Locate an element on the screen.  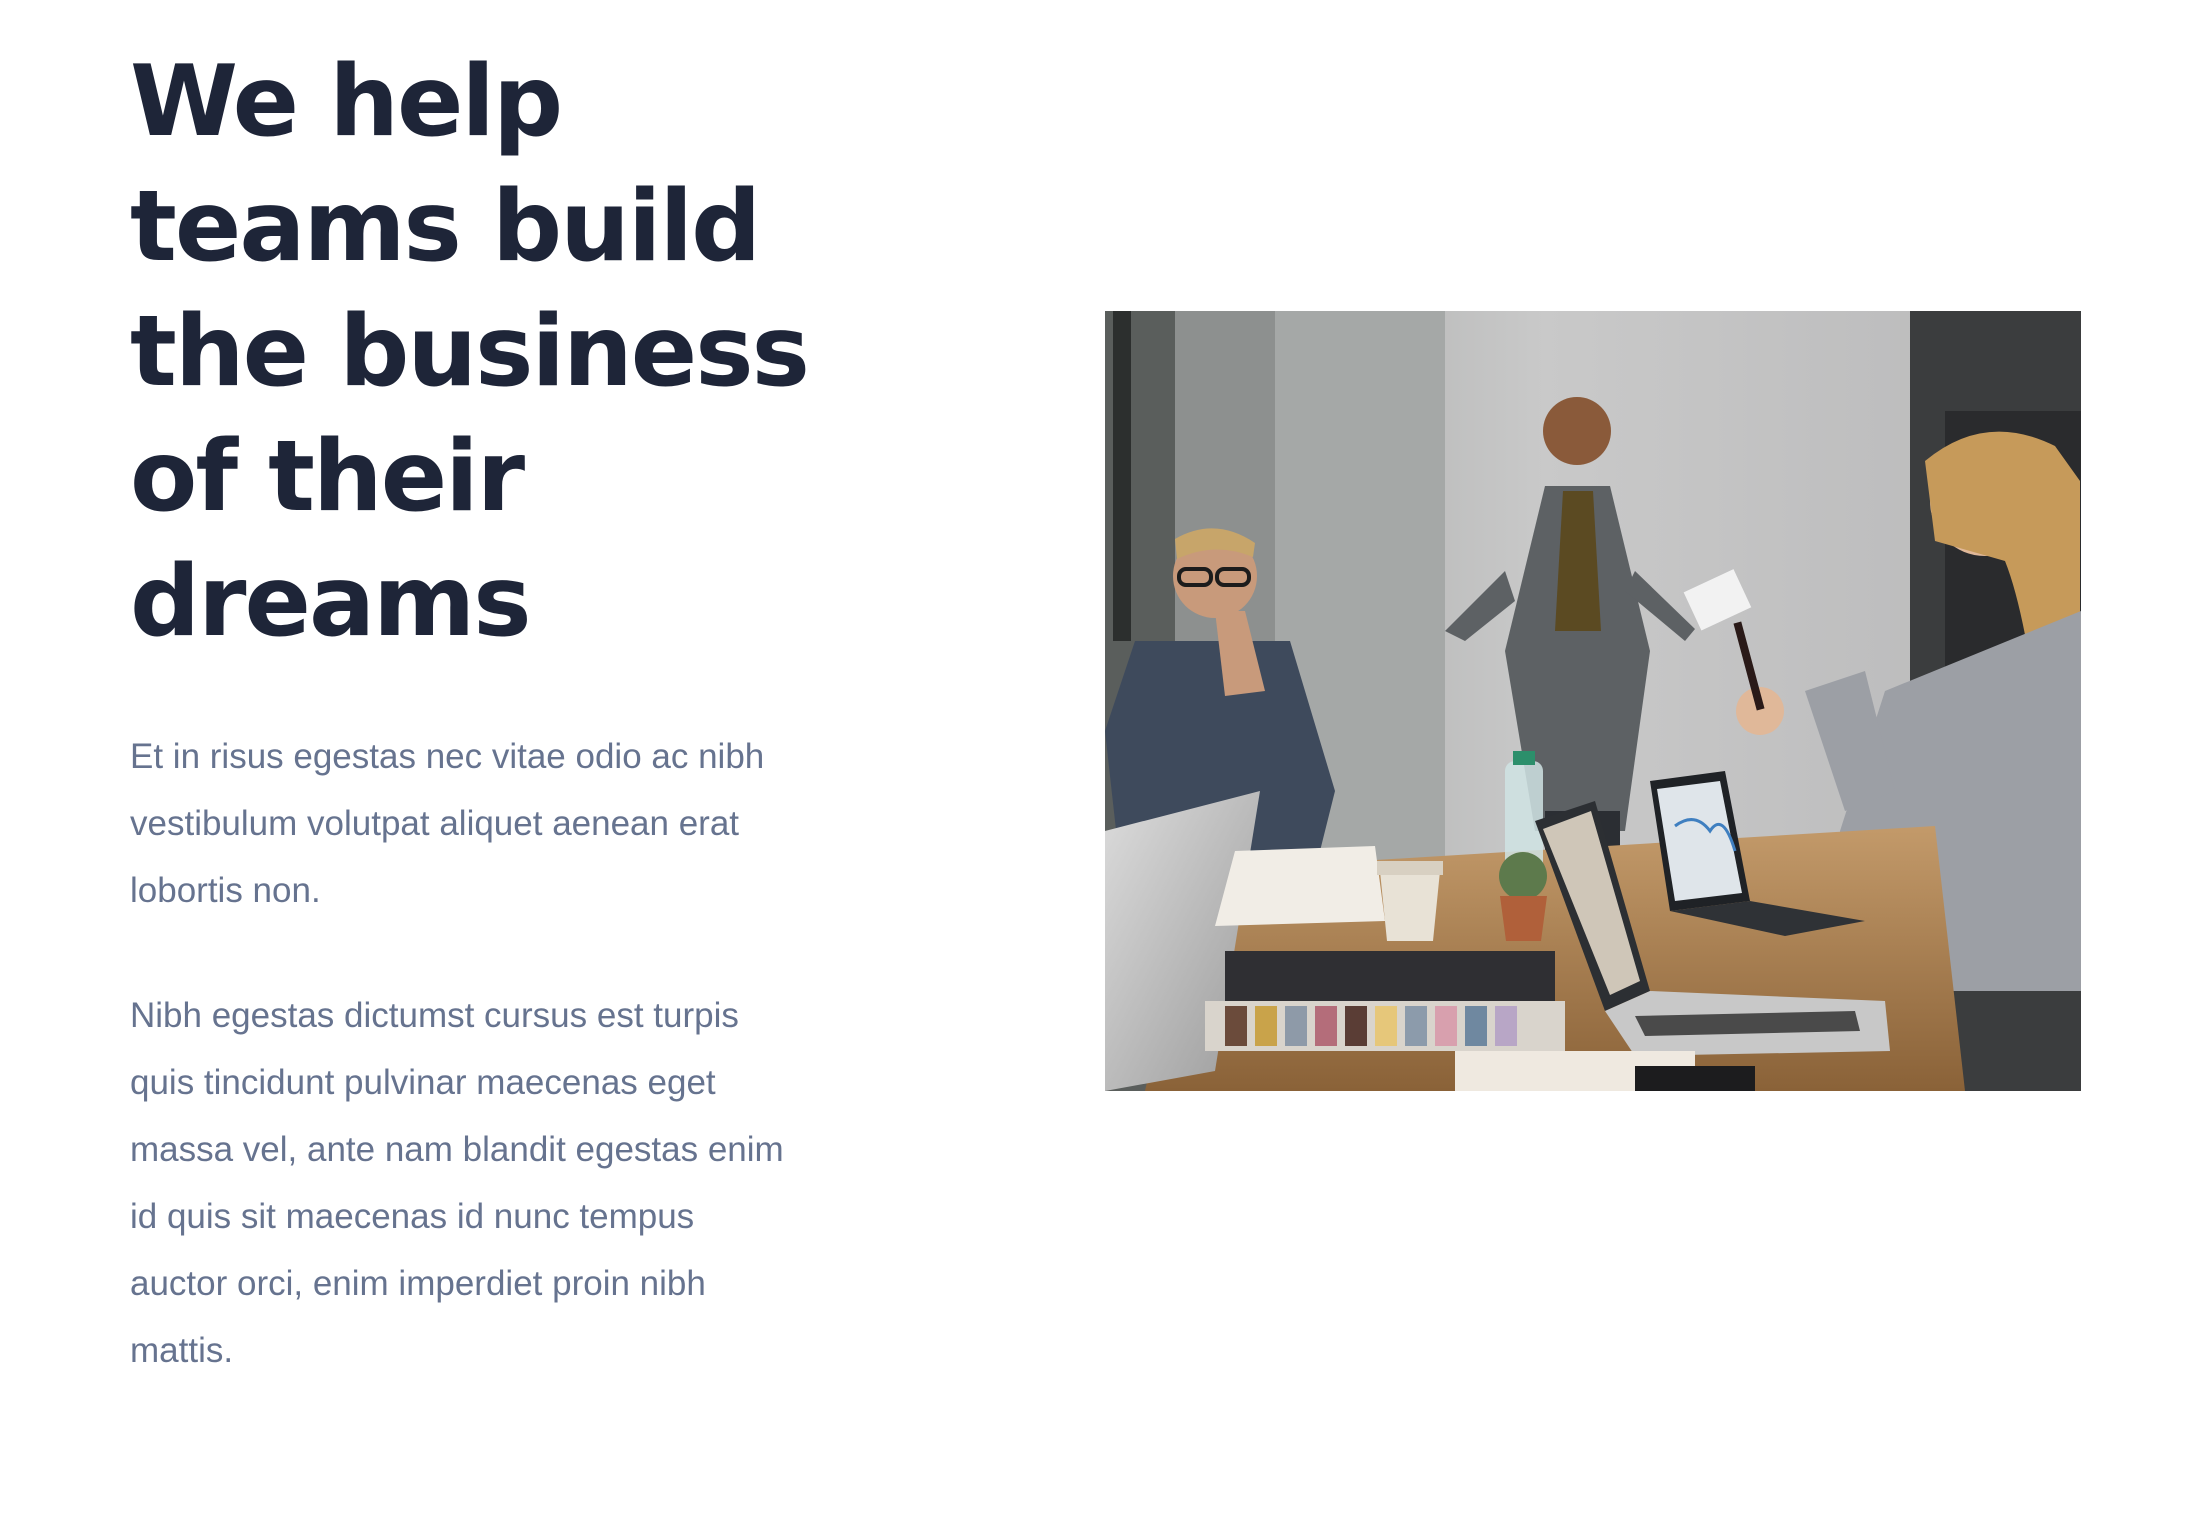
headline-line: dreams is located at coordinates (331, 602).